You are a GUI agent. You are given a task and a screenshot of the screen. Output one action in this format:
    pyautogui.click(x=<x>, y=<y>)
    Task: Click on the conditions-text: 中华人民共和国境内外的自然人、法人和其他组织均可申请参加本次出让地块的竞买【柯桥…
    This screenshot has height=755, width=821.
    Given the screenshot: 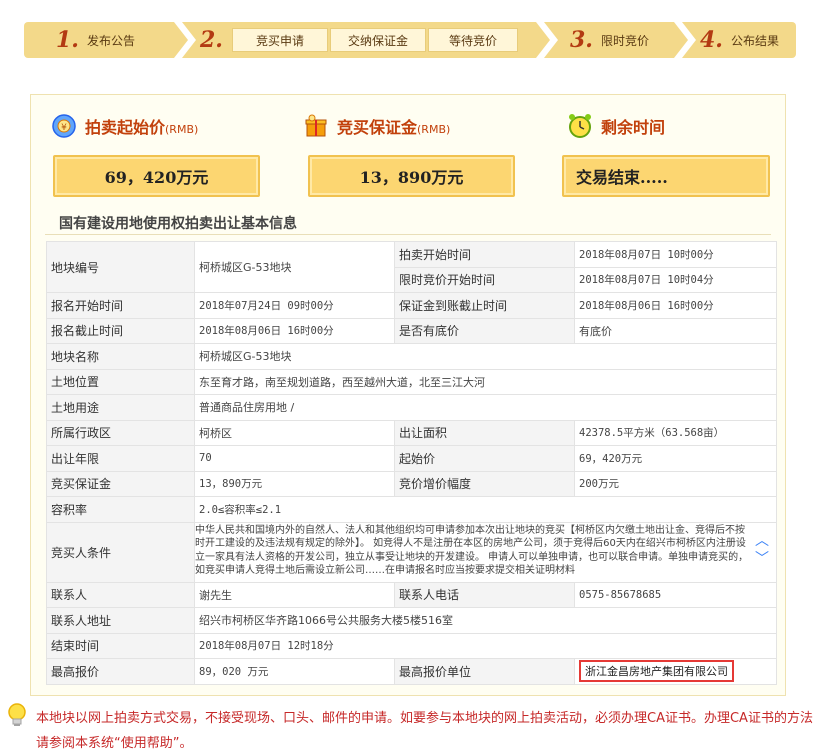 What is the action you would take?
    pyautogui.click(x=472, y=550)
    